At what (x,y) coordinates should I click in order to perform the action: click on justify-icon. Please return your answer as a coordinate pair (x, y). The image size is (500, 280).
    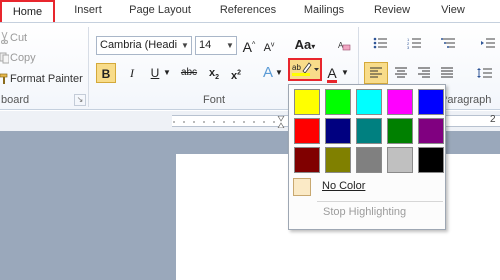
    Looking at the image, I should click on (447, 72).